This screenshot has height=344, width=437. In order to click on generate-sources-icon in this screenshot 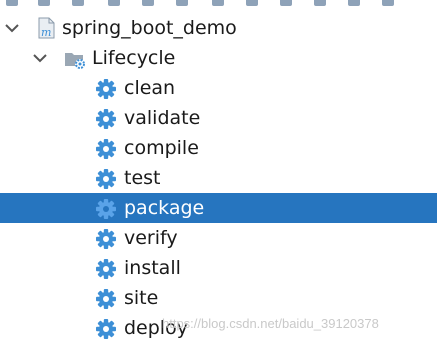, I will do `click(44, 3)`.